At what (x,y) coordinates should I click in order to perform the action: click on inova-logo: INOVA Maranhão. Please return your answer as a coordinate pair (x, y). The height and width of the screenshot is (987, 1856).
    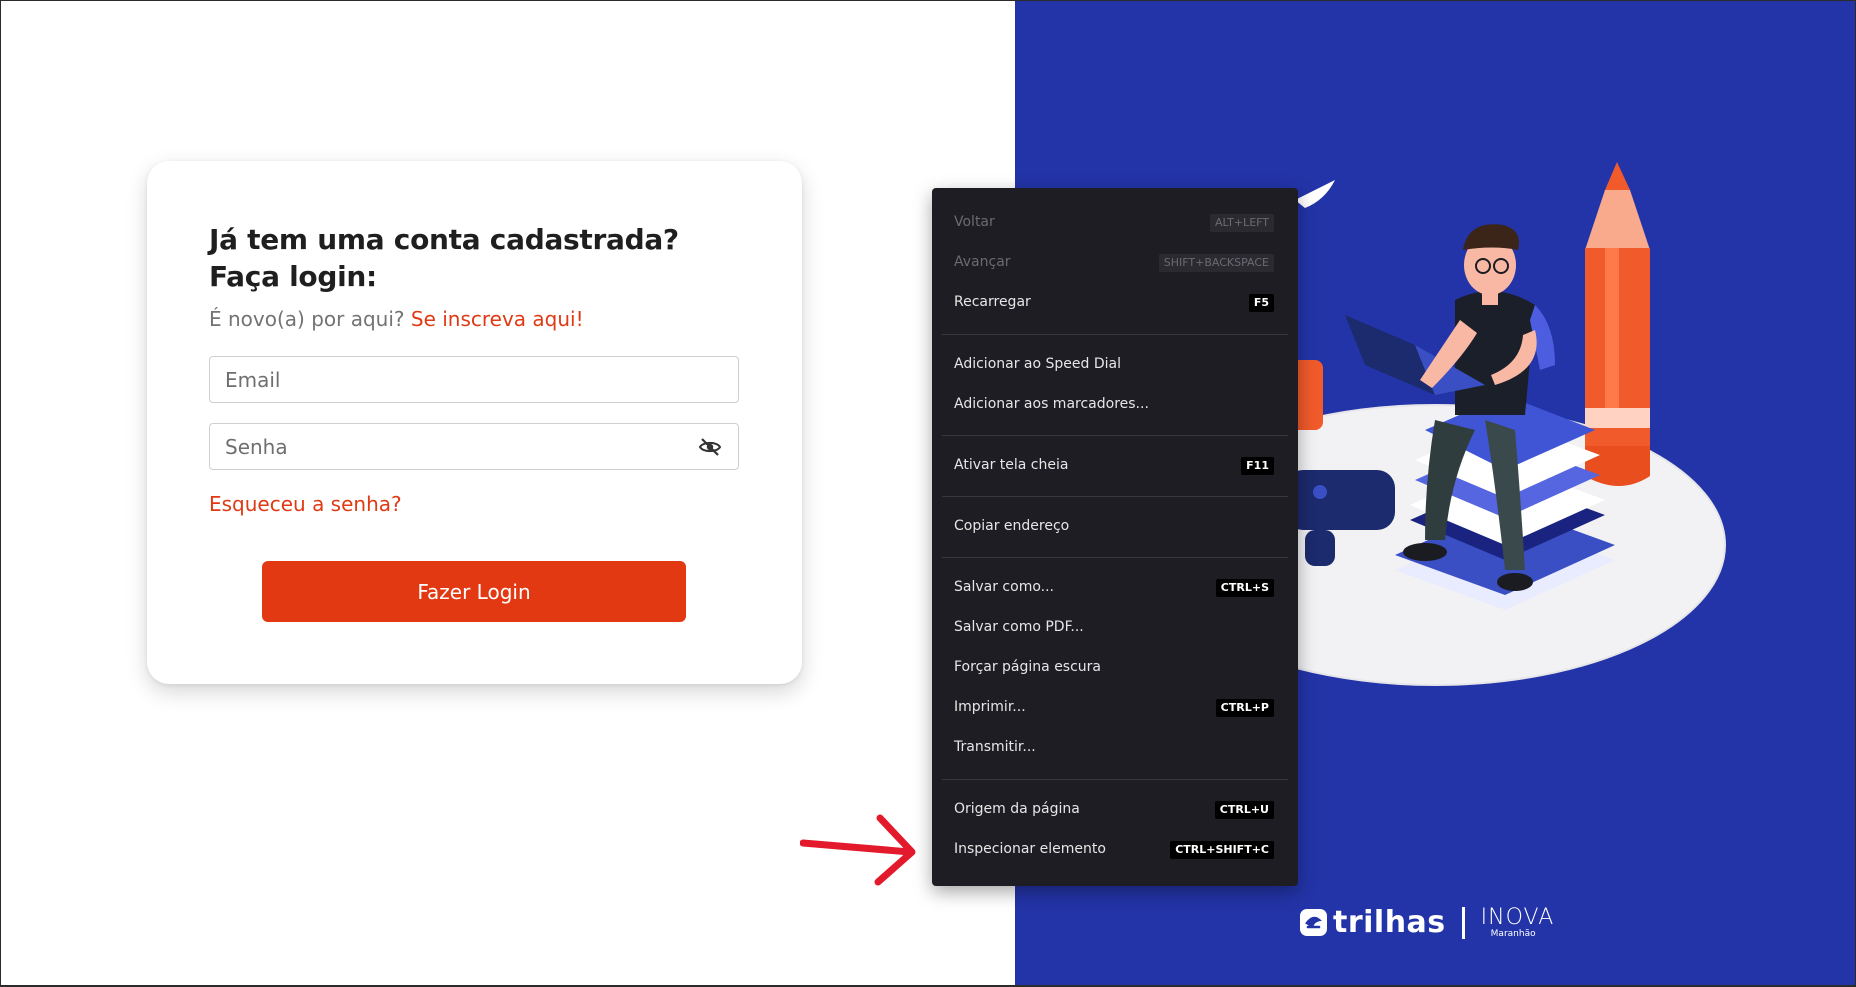
    Looking at the image, I should click on (1517, 921).